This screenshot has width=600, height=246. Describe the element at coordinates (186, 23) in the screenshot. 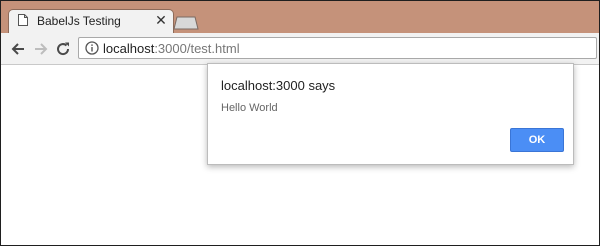

I see `new-tab-button` at that location.